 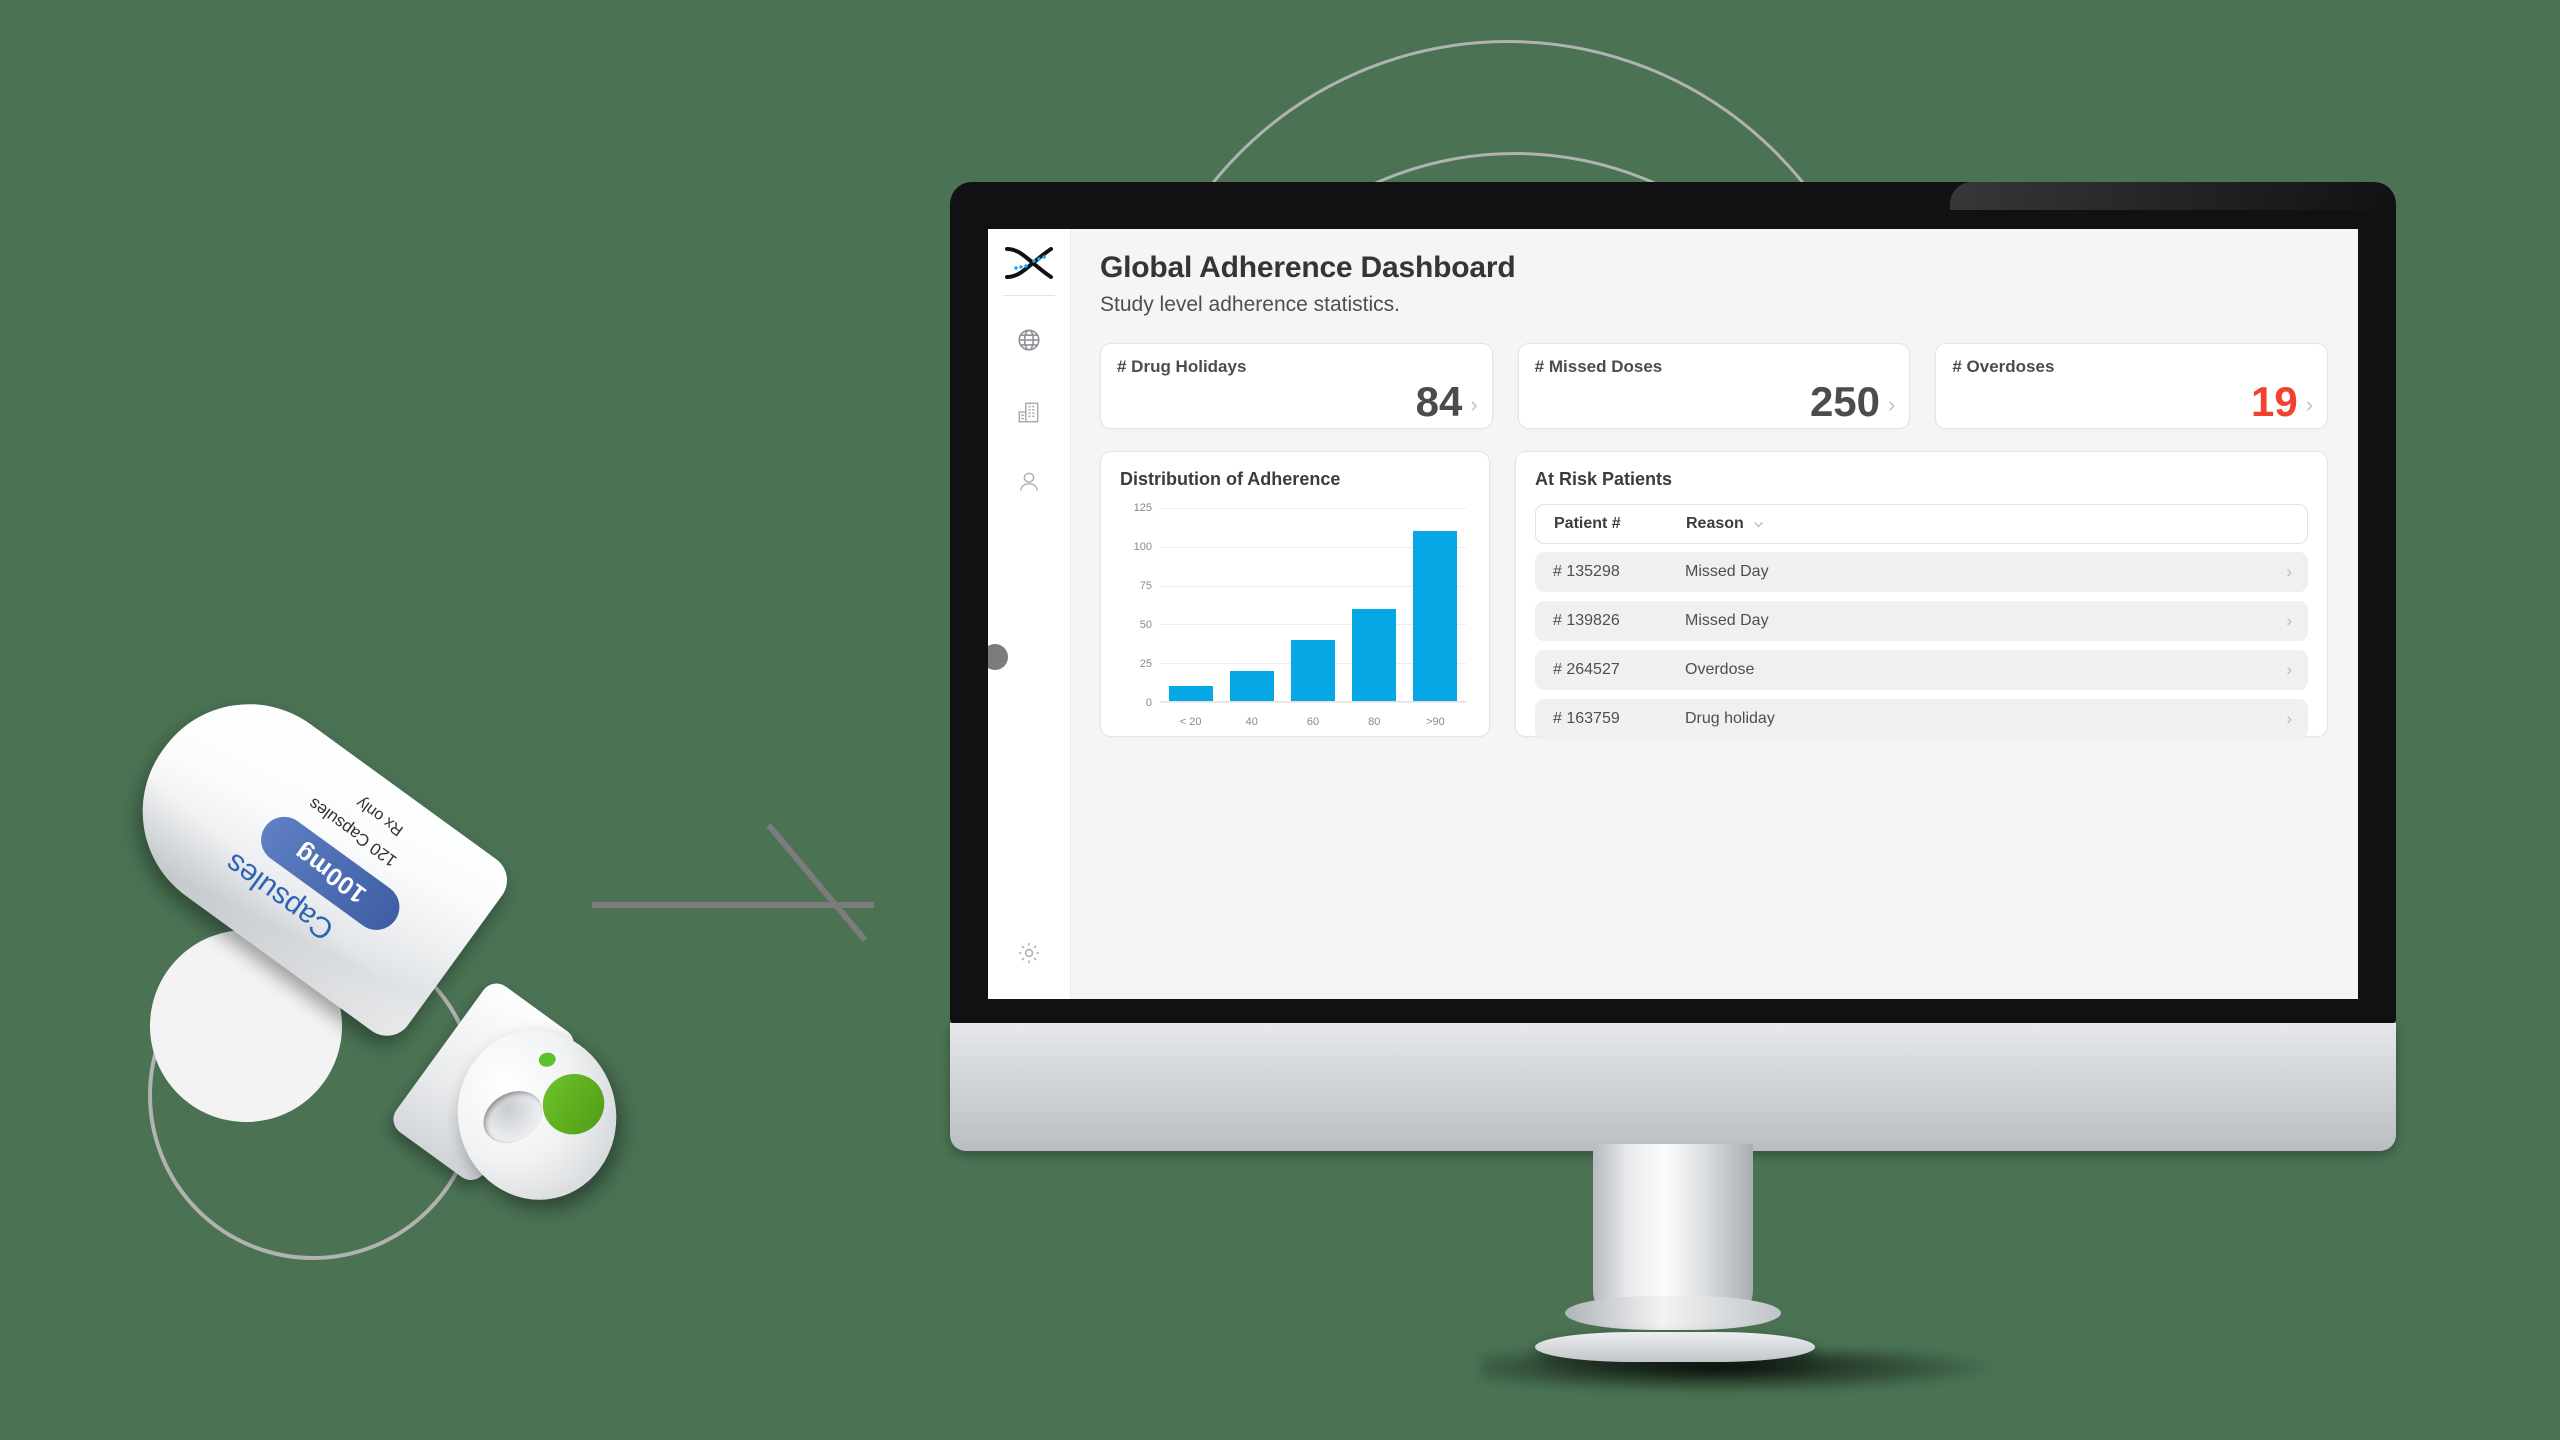 I want to click on chart-title: Distribution of Adherence, so click(x=1230, y=479).